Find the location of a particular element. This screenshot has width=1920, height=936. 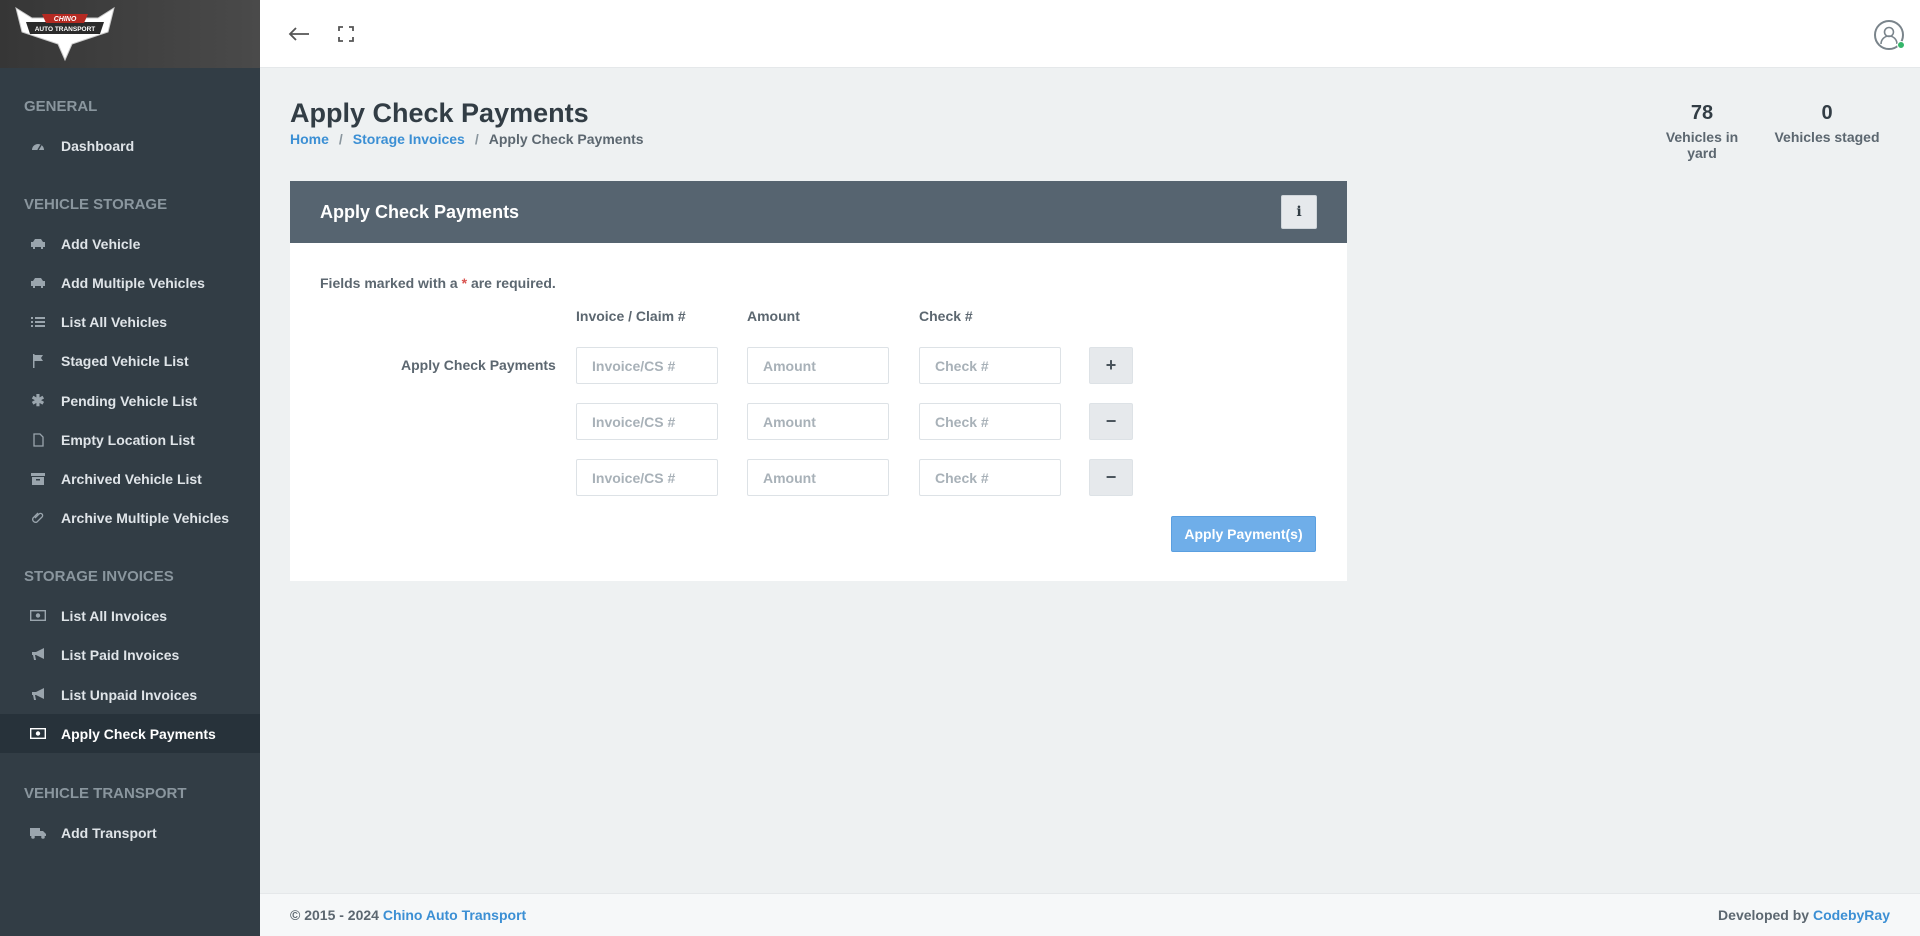

developer-link: CodebyRay is located at coordinates (1851, 915).